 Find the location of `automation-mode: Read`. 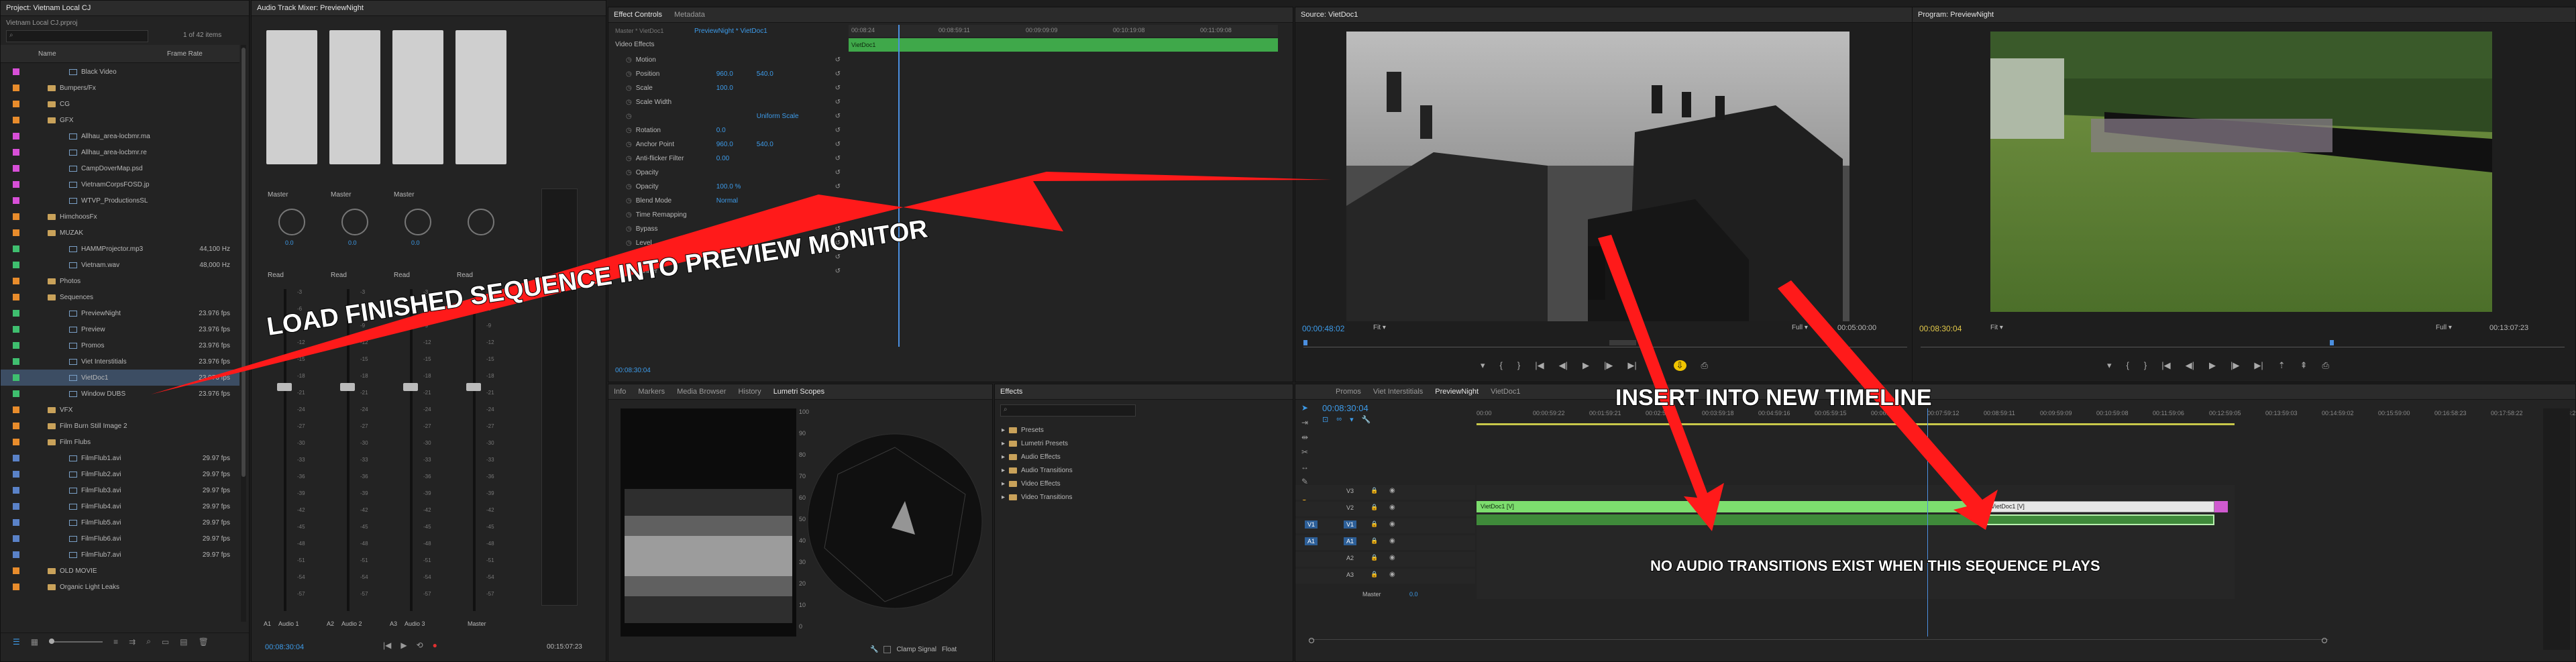

automation-mode: Read is located at coordinates (339, 275).